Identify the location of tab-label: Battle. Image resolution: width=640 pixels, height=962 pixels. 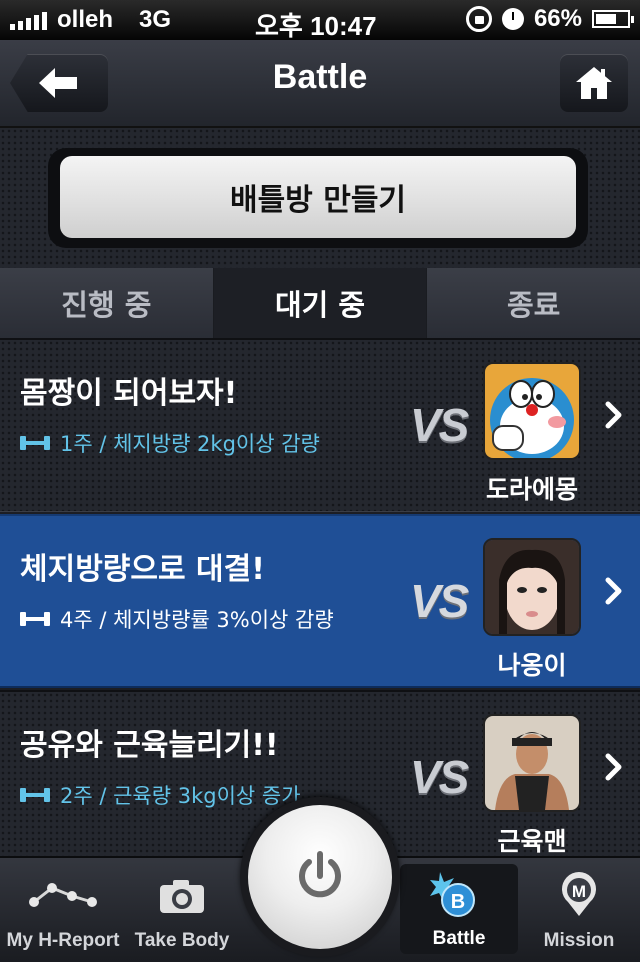
(459, 938).